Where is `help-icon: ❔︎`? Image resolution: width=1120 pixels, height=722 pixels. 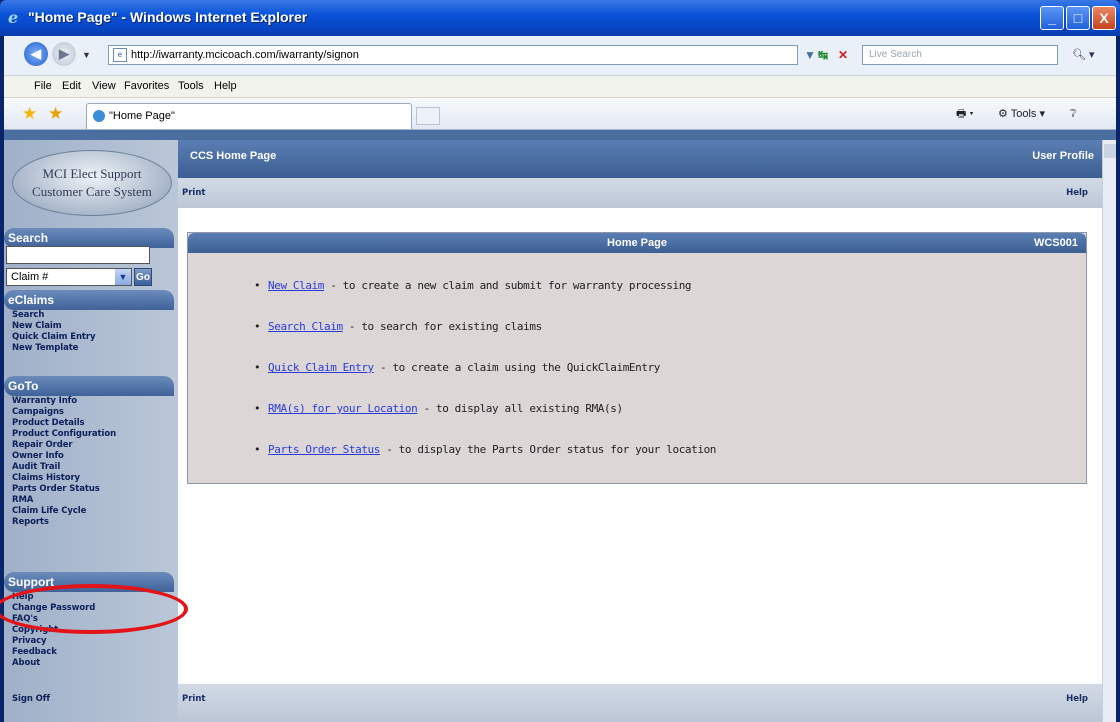
help-icon: ❔︎ is located at coordinates (1073, 114).